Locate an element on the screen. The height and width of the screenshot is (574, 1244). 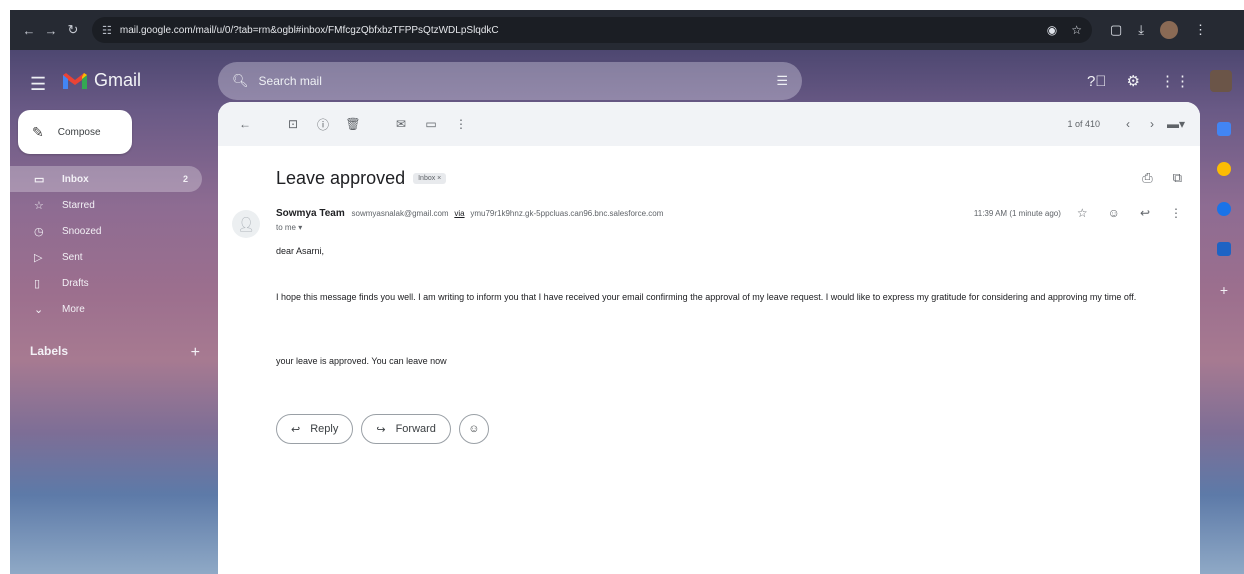
browser-profile-avatar is located at coordinates (1169, 30).